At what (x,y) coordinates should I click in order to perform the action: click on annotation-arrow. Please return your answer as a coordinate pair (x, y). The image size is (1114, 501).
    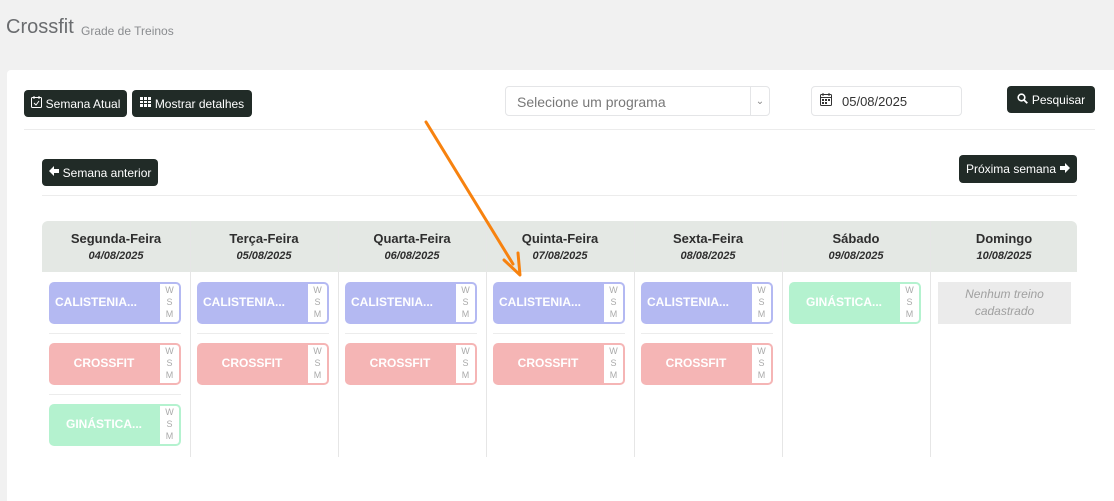
    Looking at the image, I should click on (473, 198).